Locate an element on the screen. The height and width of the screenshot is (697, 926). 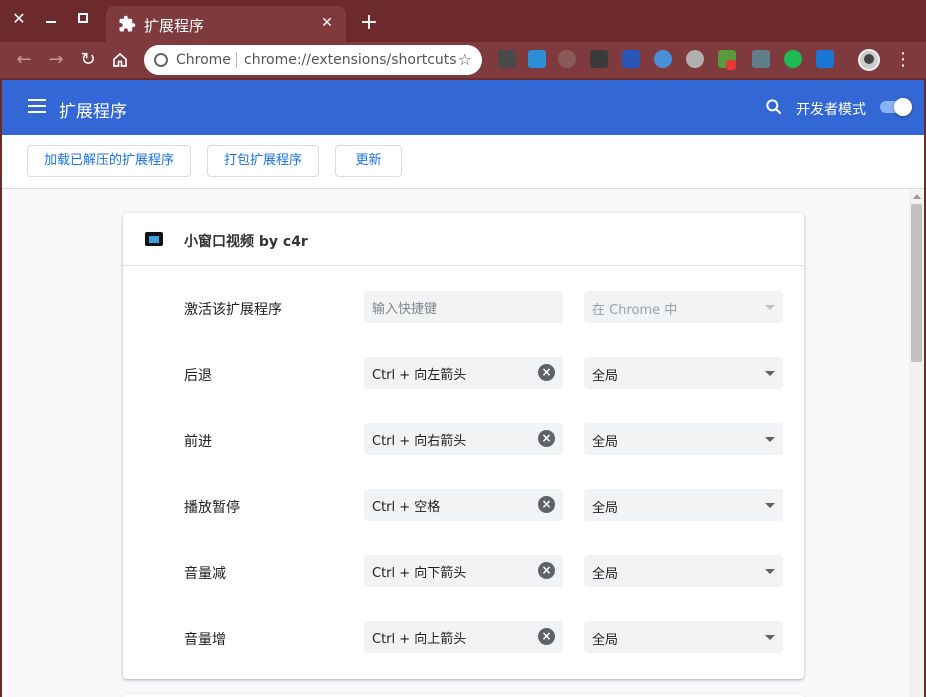
card-header: 小窗口视频 by c4r is located at coordinates (463, 239).